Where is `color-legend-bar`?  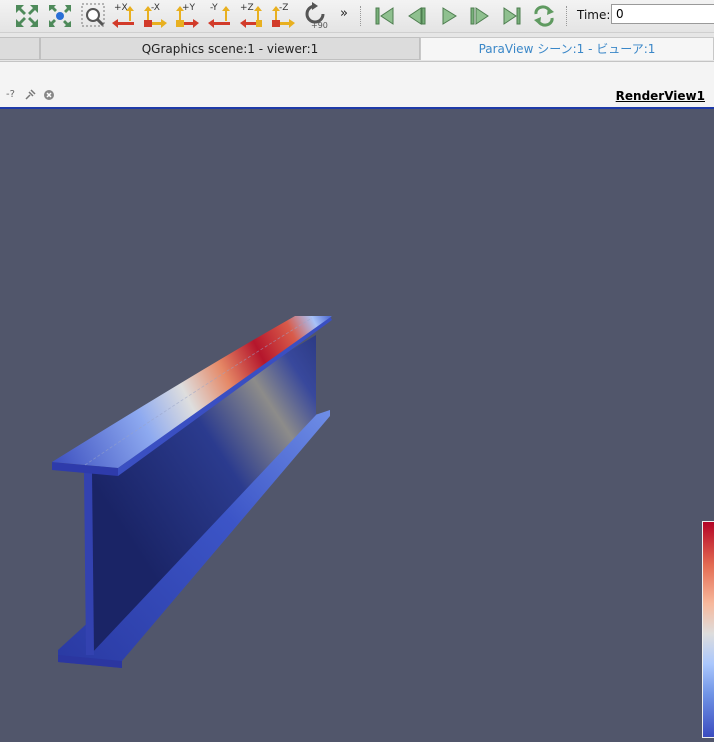
color-legend-bar is located at coordinates (708, 629).